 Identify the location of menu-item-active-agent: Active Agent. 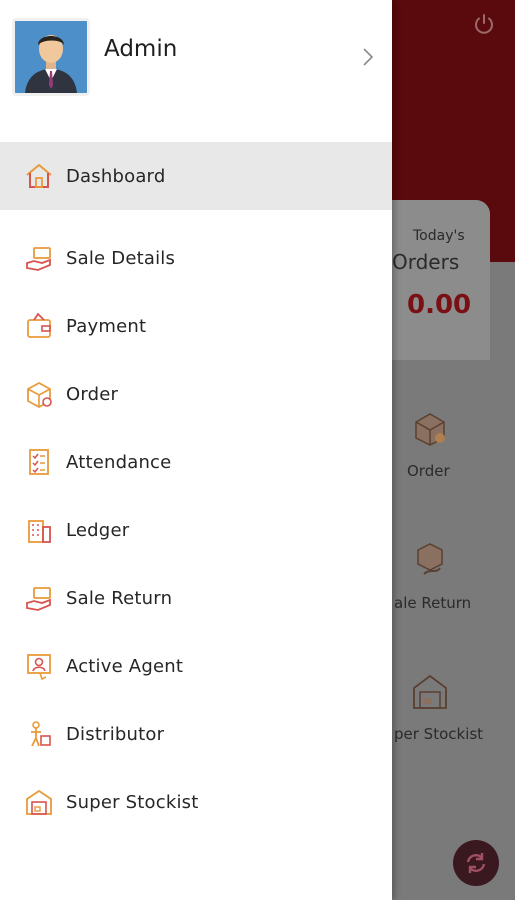
(196, 666).